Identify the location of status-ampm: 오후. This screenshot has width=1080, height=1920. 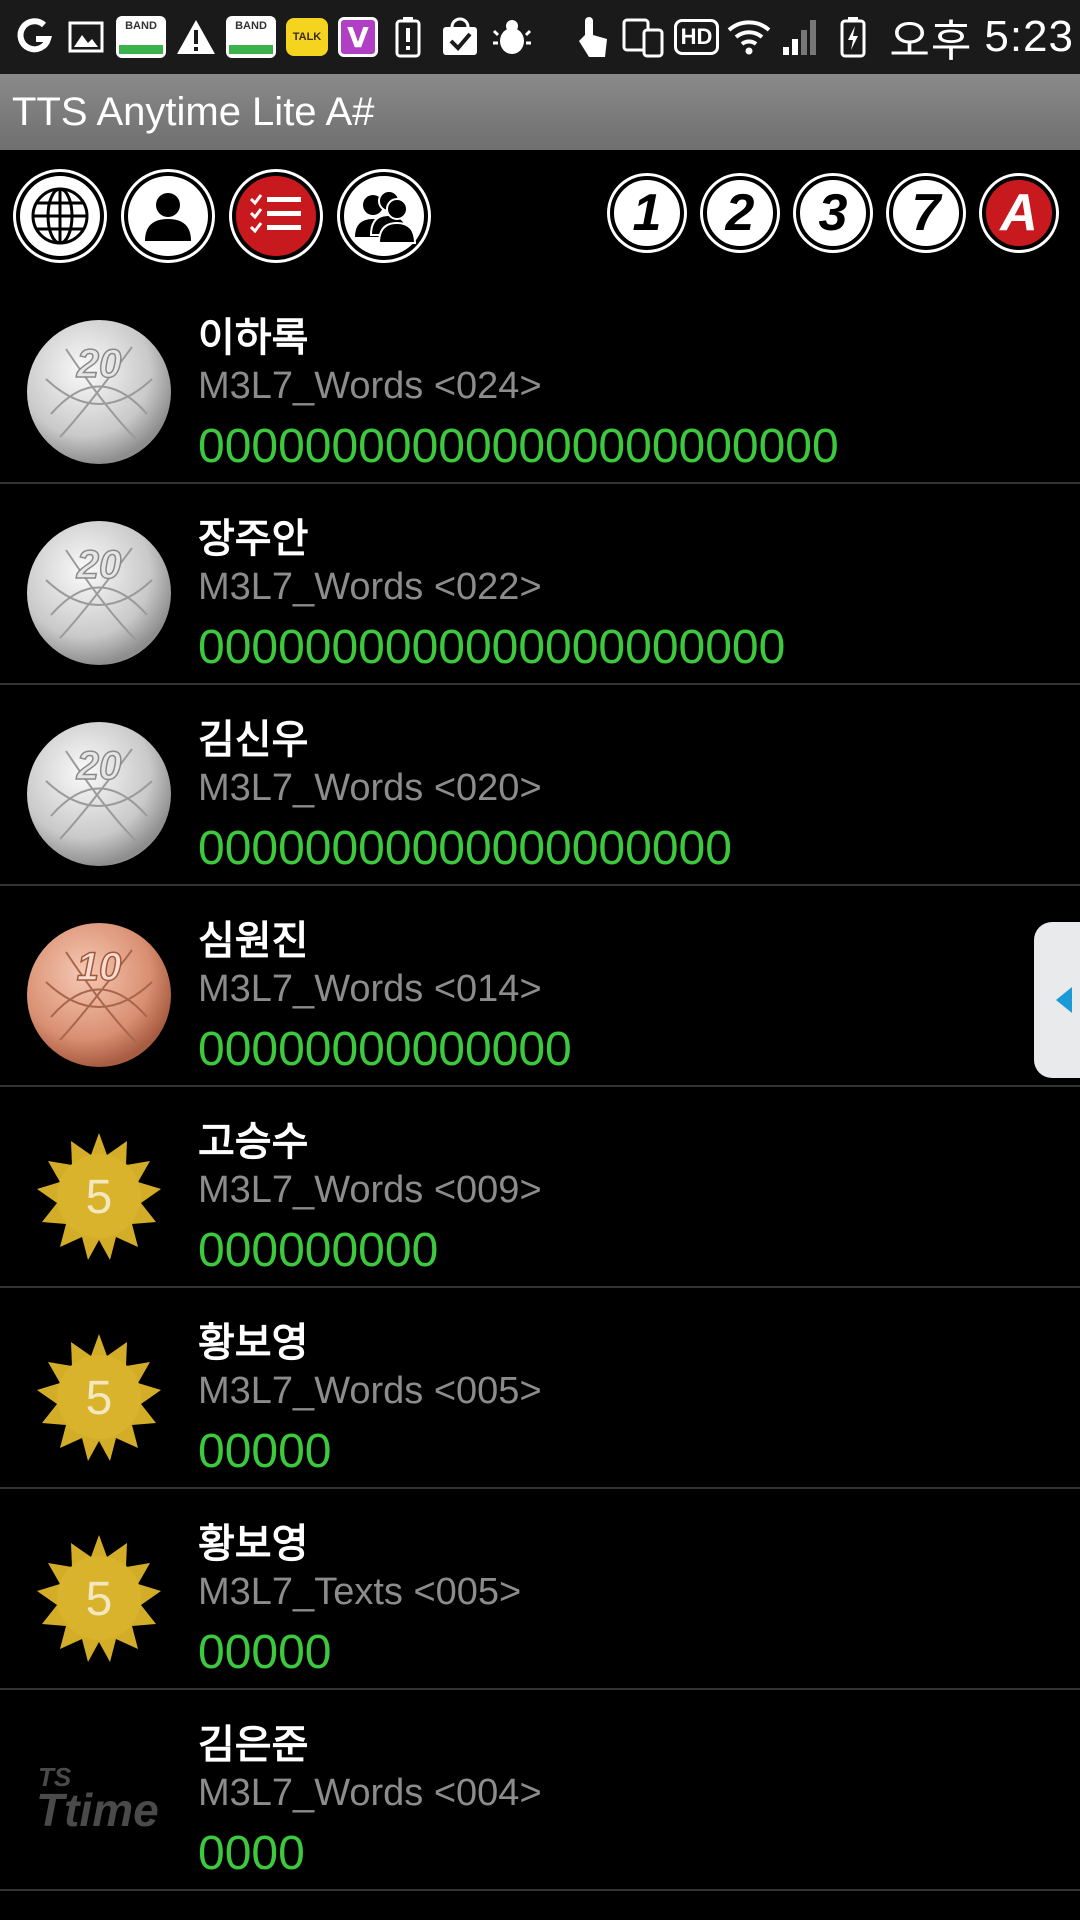
(931, 41).